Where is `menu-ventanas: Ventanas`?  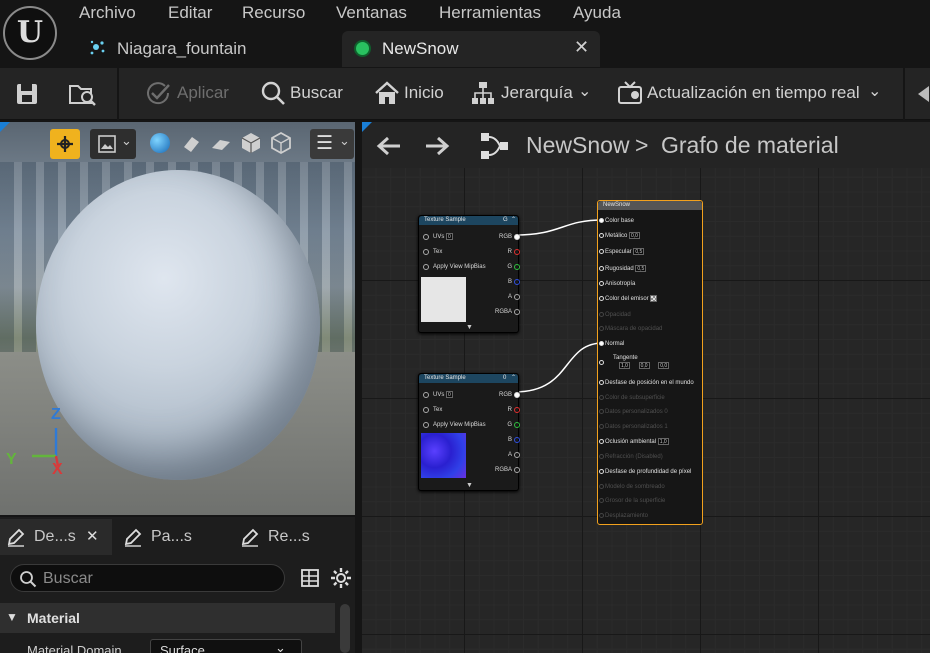
menu-ventanas: Ventanas is located at coordinates (371, 13).